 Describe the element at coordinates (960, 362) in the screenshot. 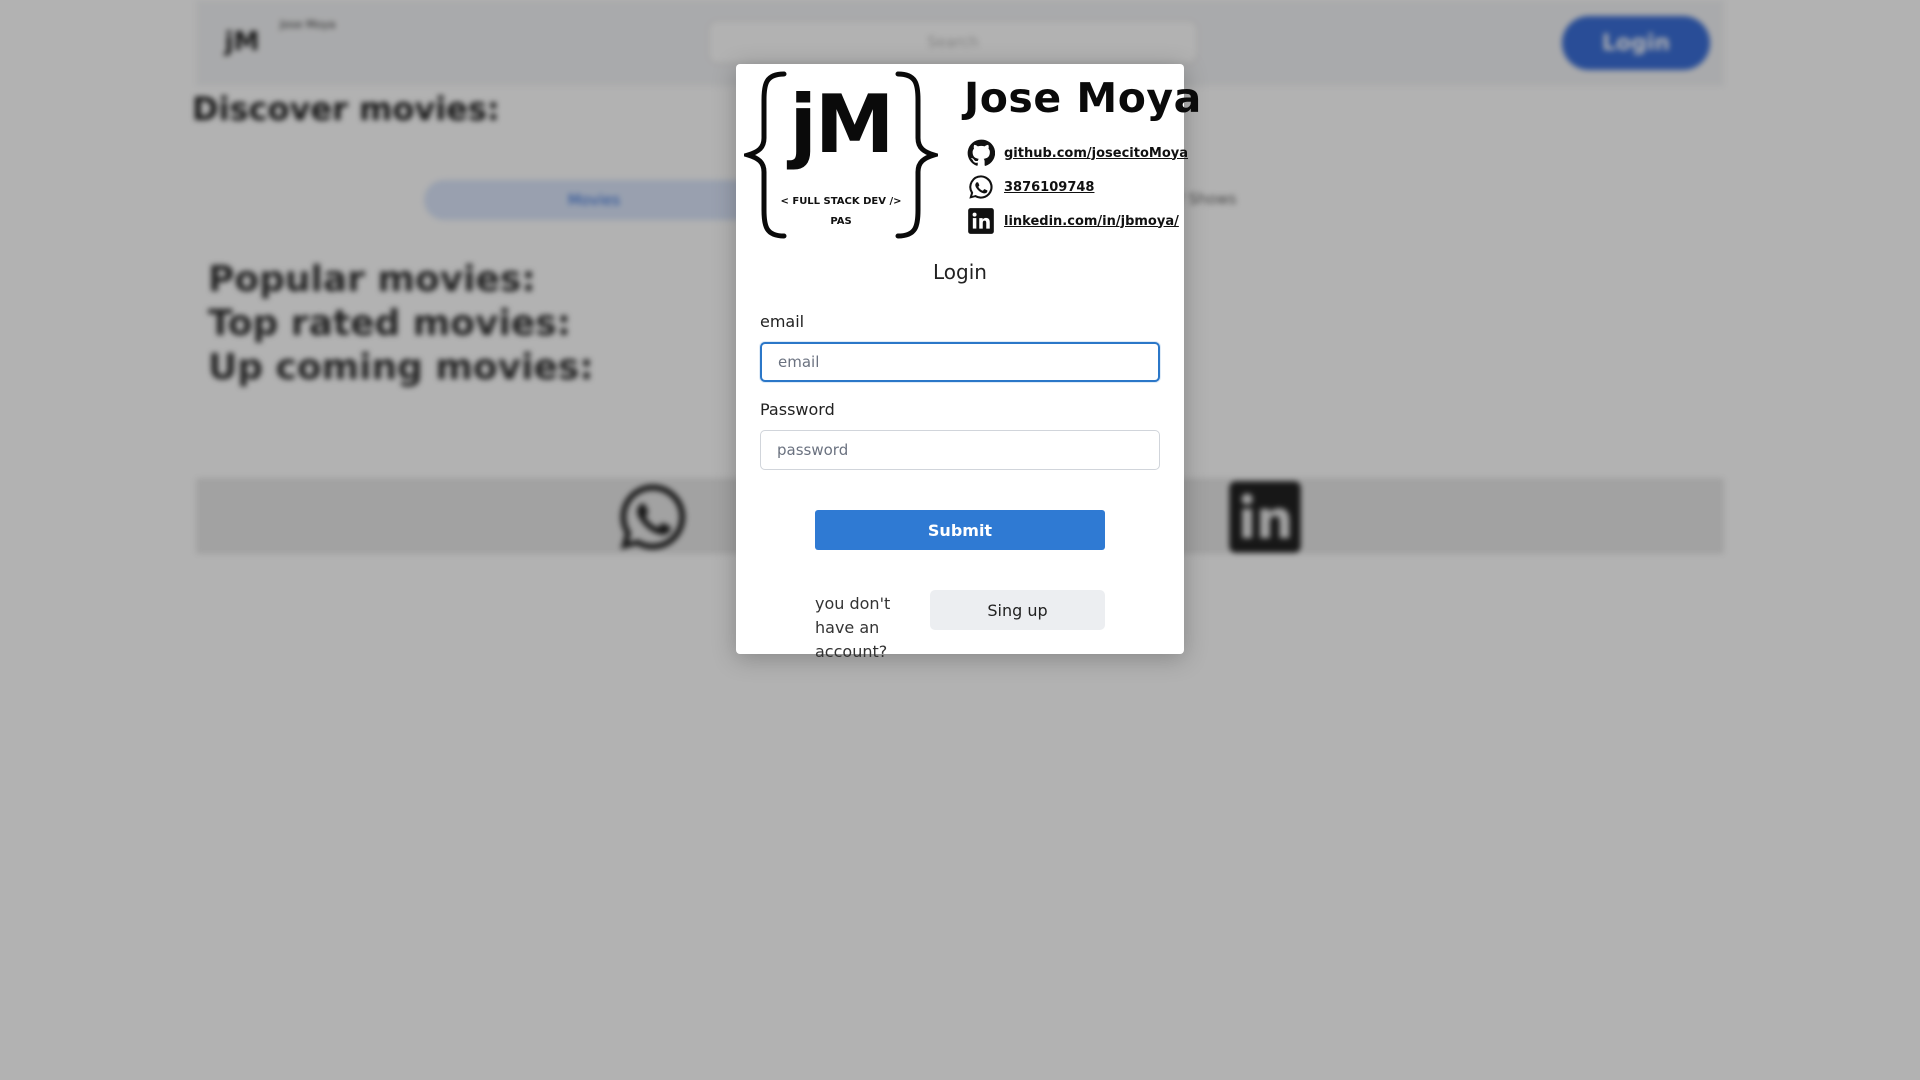

I see `email-field` at that location.